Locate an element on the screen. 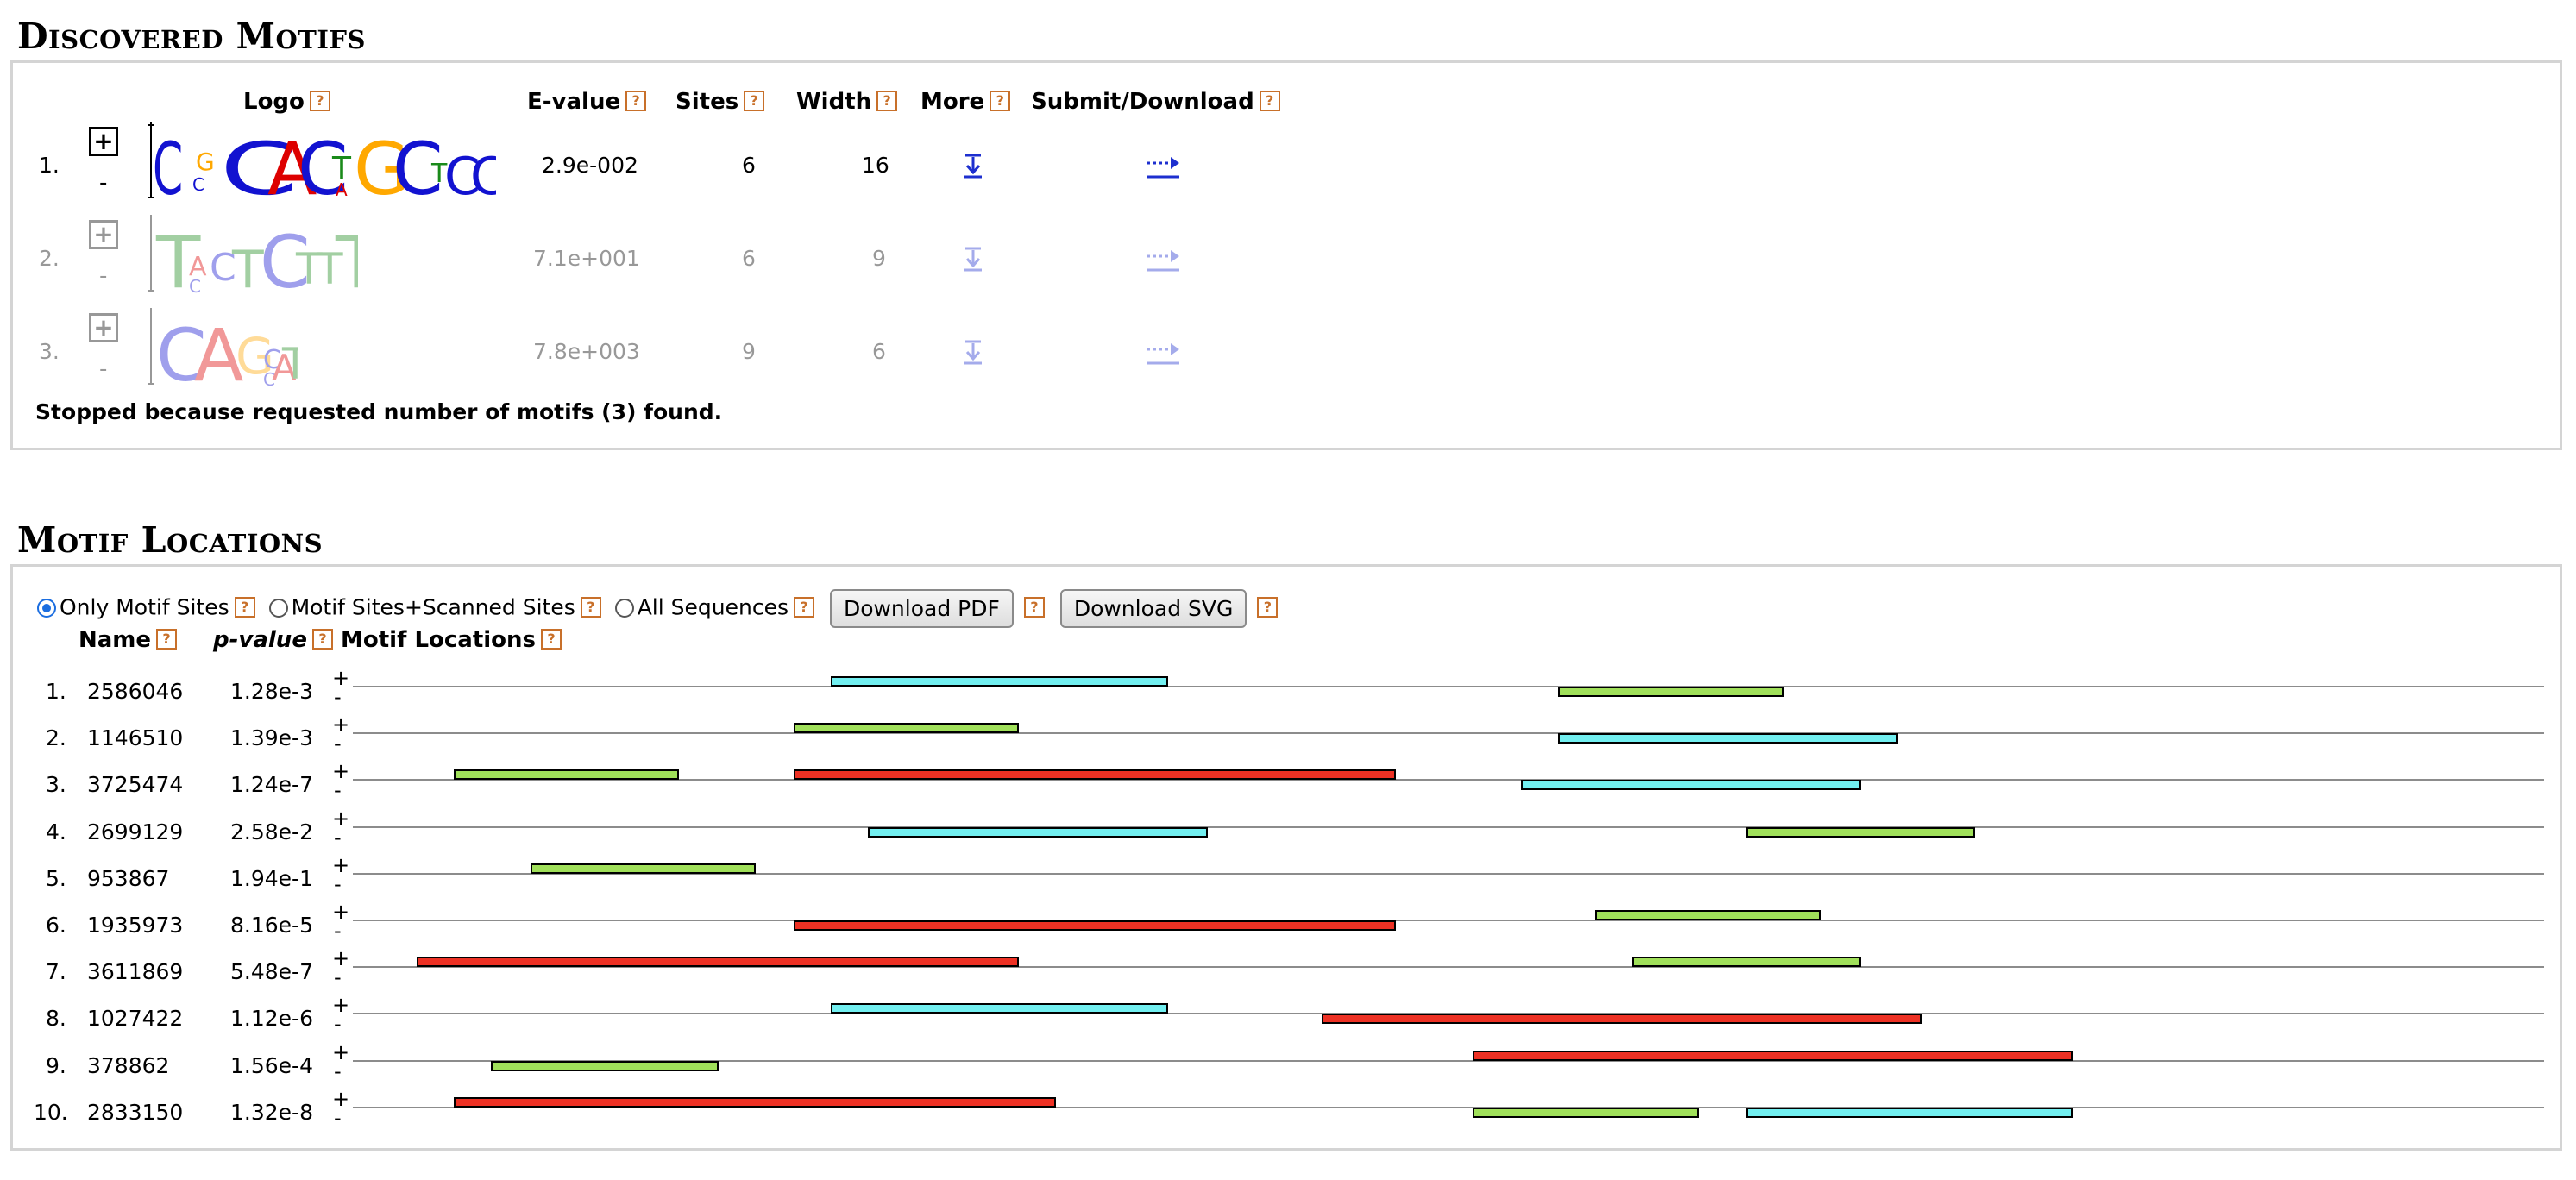 This screenshot has height=1180, width=2576. sequence-pvalue: 5.48e-7 is located at coordinates (271, 972).